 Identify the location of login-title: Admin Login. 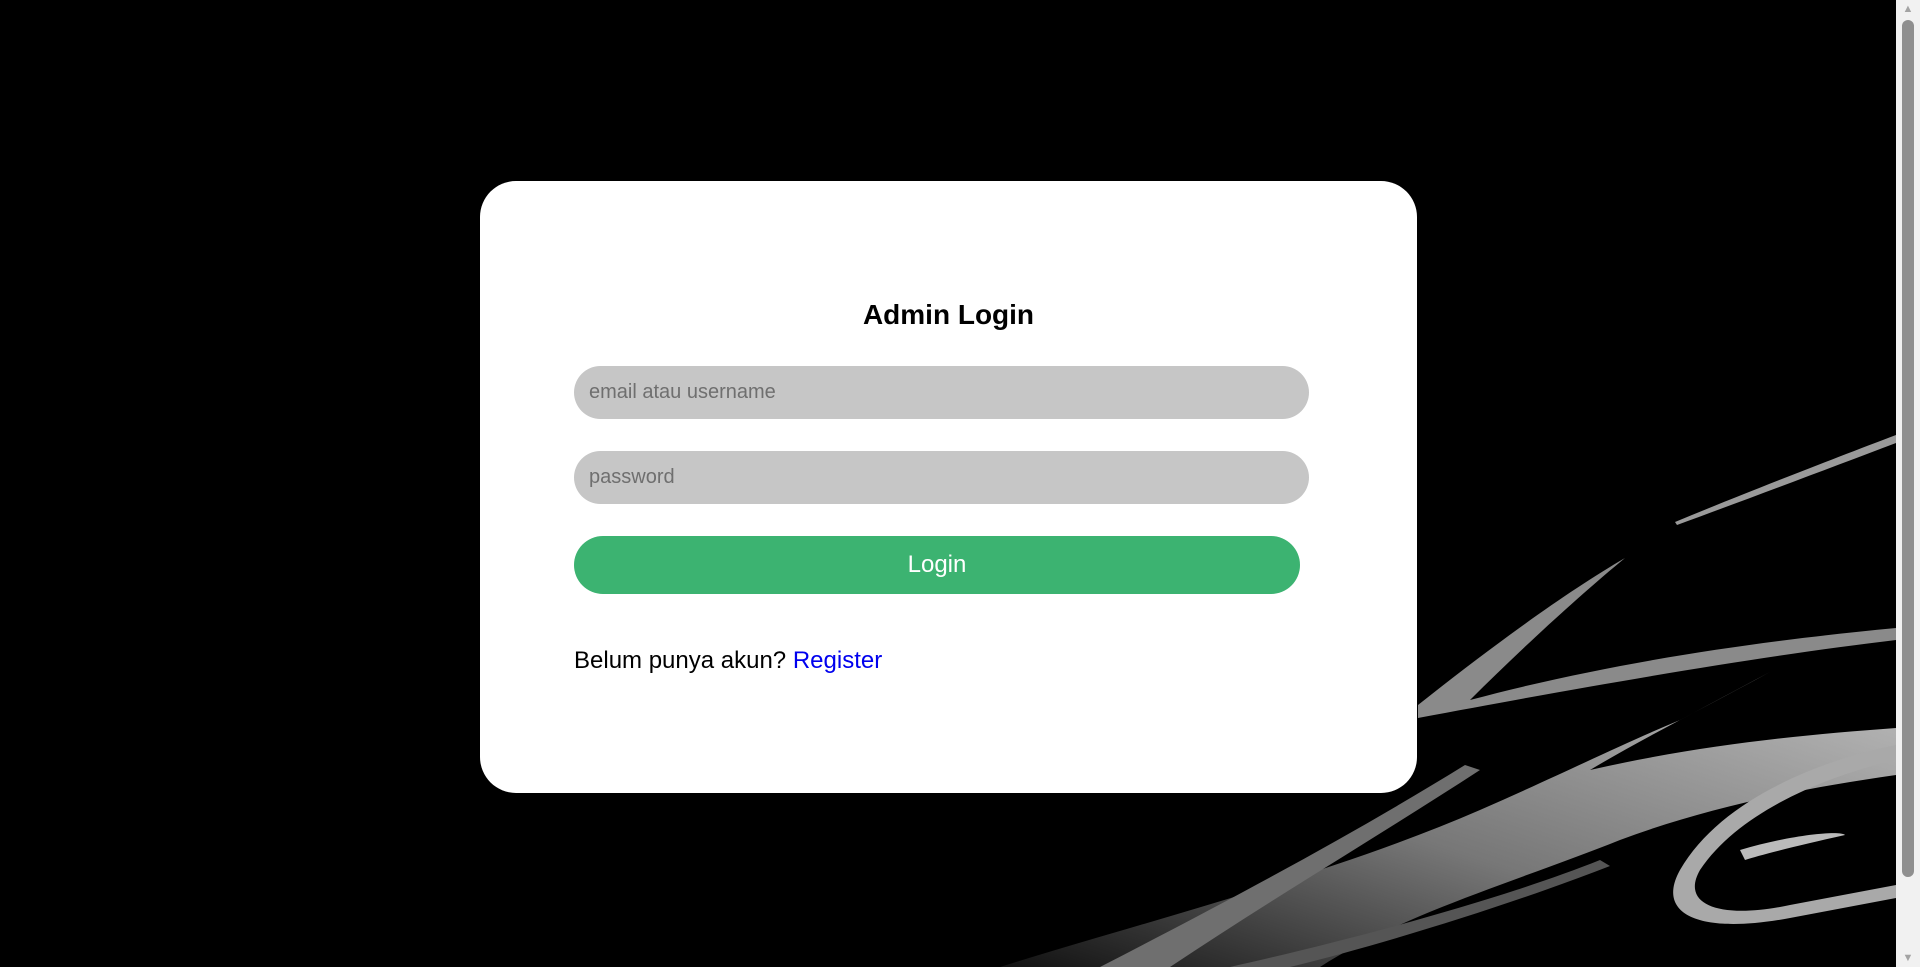
(948, 314).